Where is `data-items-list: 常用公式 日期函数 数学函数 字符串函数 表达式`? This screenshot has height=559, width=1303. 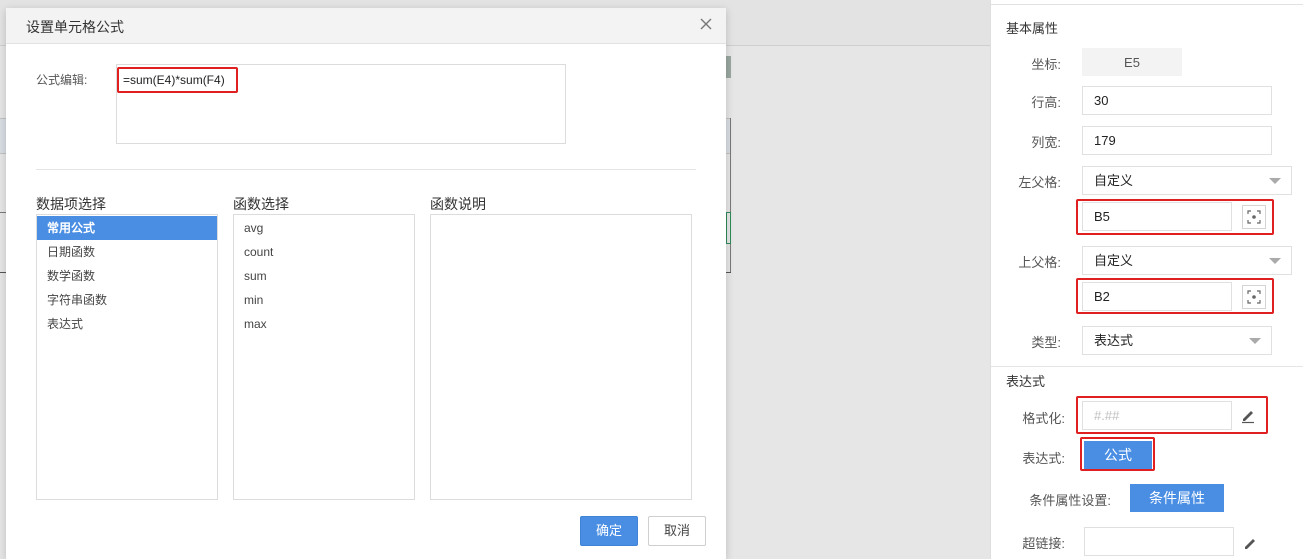
data-items-list: 常用公式 日期函数 数学函数 字符串函数 表达式 is located at coordinates (127, 357).